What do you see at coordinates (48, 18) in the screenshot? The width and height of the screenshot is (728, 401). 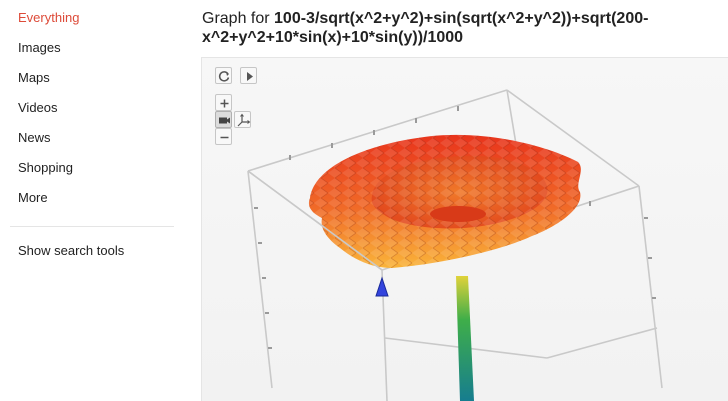 I see `nav-everything: Everything` at bounding box center [48, 18].